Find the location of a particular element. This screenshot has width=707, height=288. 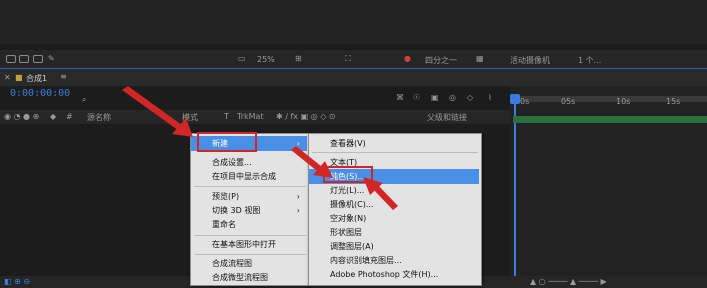

arrow-to-solid-icon is located at coordinates (312, 162).